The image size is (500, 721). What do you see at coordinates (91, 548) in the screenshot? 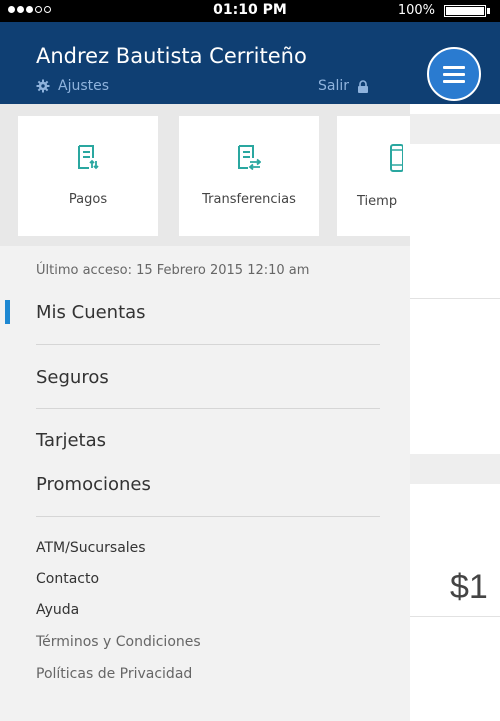
I see `link-atm-sucursales: ATM/Sucursales` at bounding box center [91, 548].